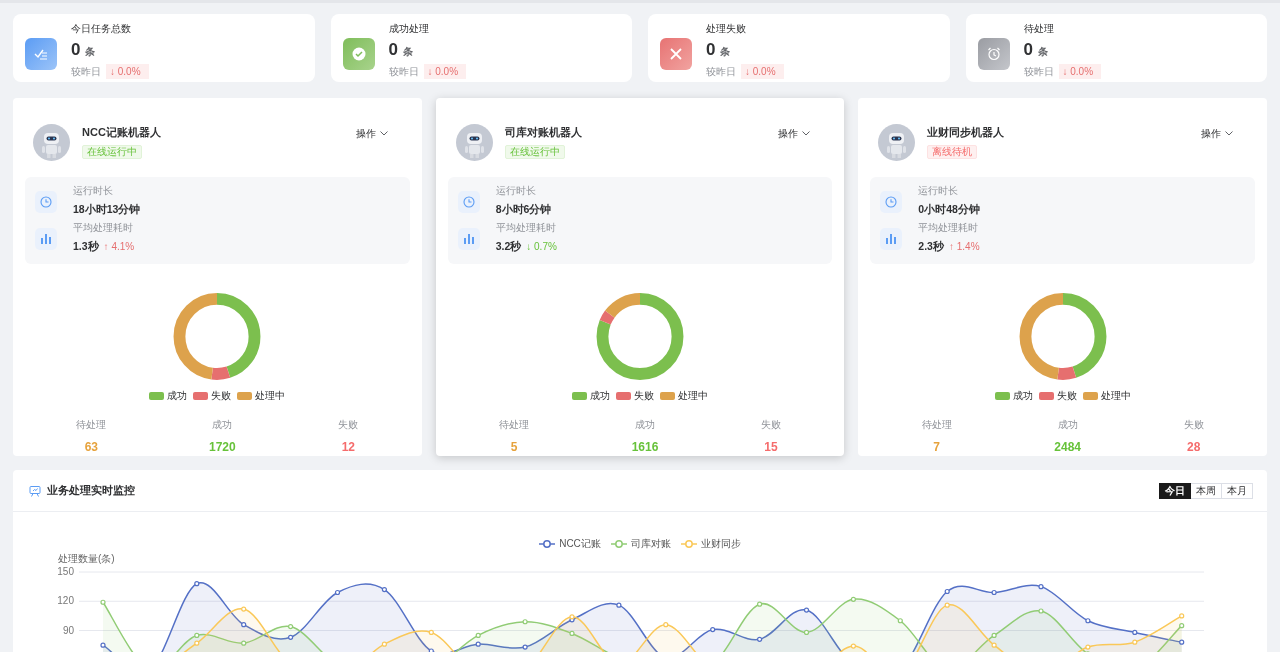  Describe the element at coordinates (541, 247) in the screenshot. I see `change-text: ↓ 0.7%` at that location.